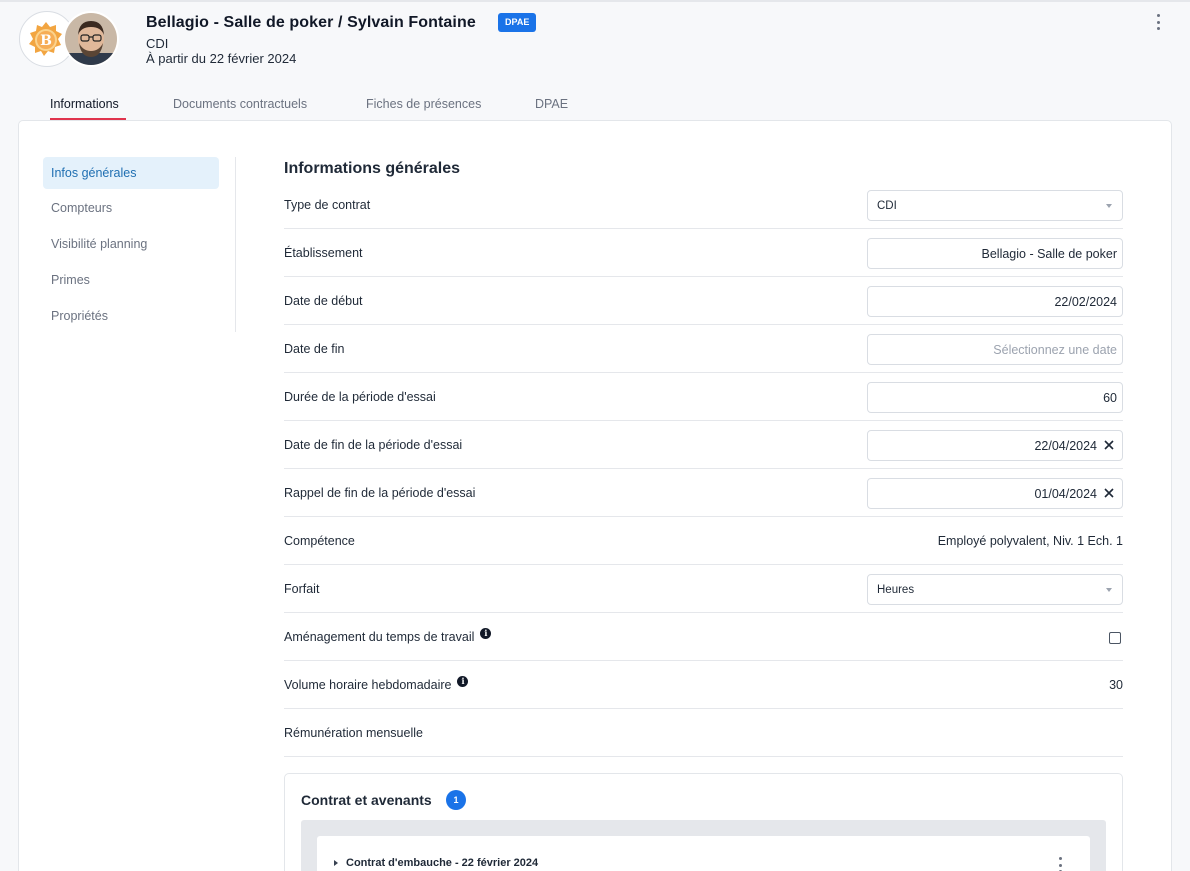 The width and height of the screenshot is (1190, 871). Describe the element at coordinates (703, 733) in the screenshot. I see `row-remuneration: Rémunération mensuelle` at that location.